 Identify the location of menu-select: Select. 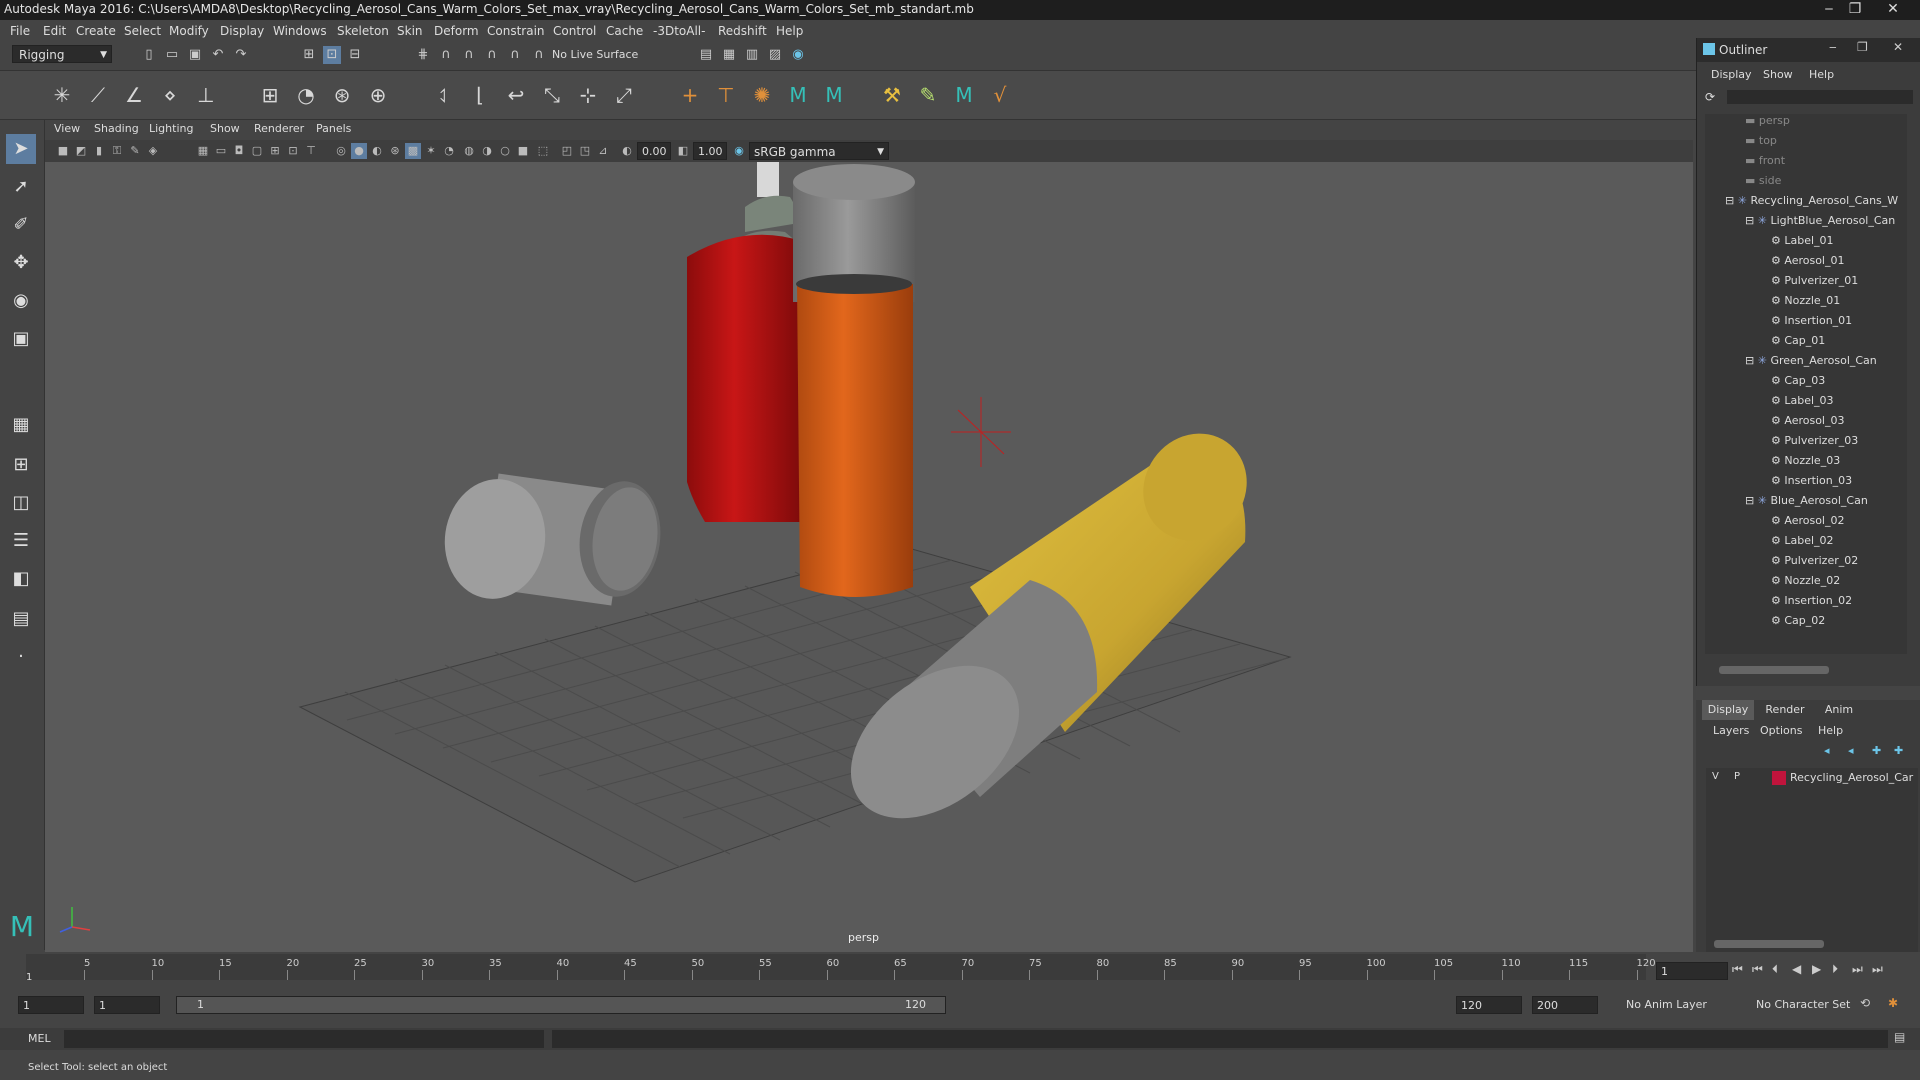
(142, 31).